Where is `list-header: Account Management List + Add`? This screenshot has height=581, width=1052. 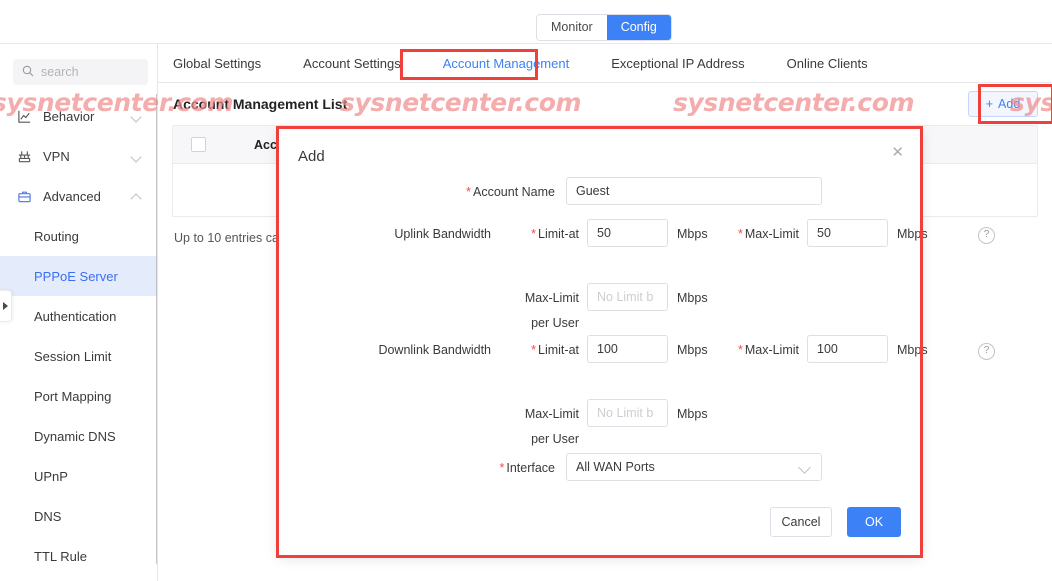
list-header: Account Management List + Add is located at coordinates (605, 104).